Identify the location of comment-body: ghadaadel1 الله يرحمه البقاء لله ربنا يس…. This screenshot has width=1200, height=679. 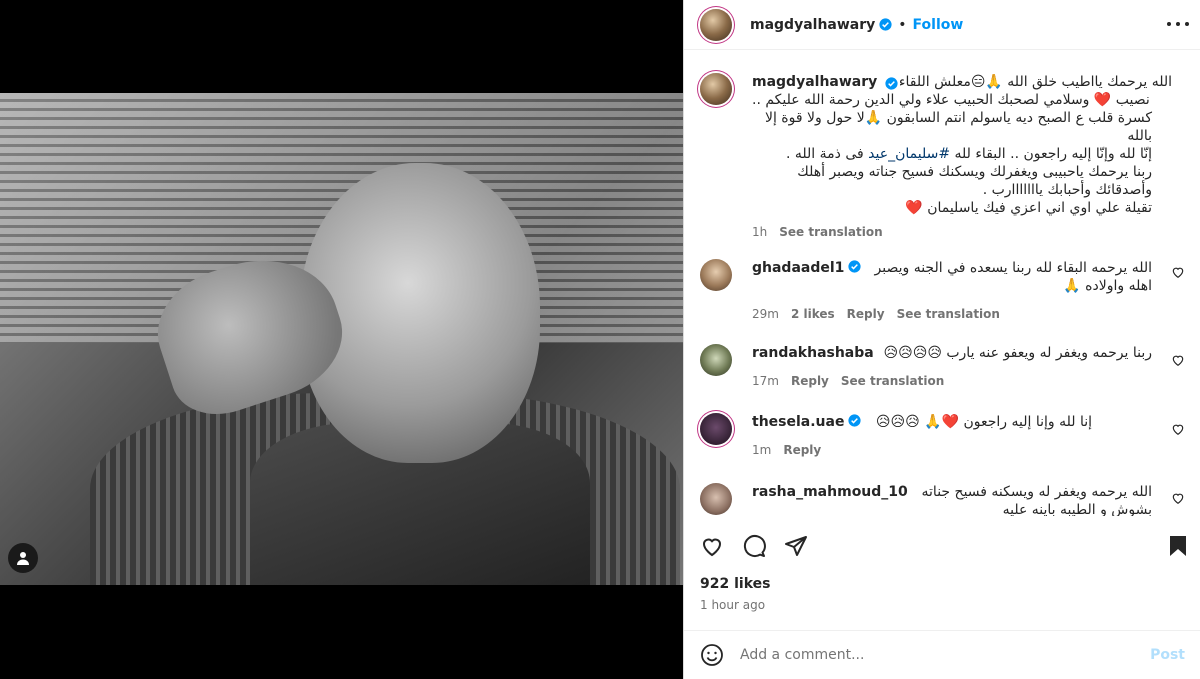
(952, 291).